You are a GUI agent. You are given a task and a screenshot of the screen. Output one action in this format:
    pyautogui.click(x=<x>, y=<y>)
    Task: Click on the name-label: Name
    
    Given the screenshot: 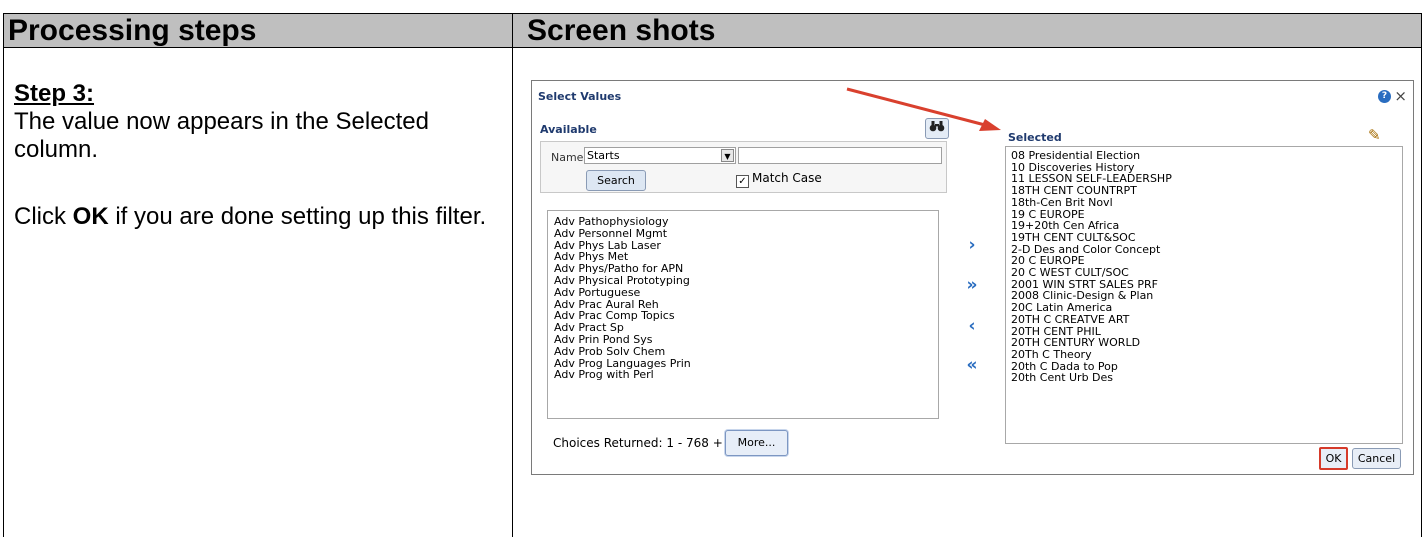 What is the action you would take?
    pyautogui.click(x=567, y=157)
    